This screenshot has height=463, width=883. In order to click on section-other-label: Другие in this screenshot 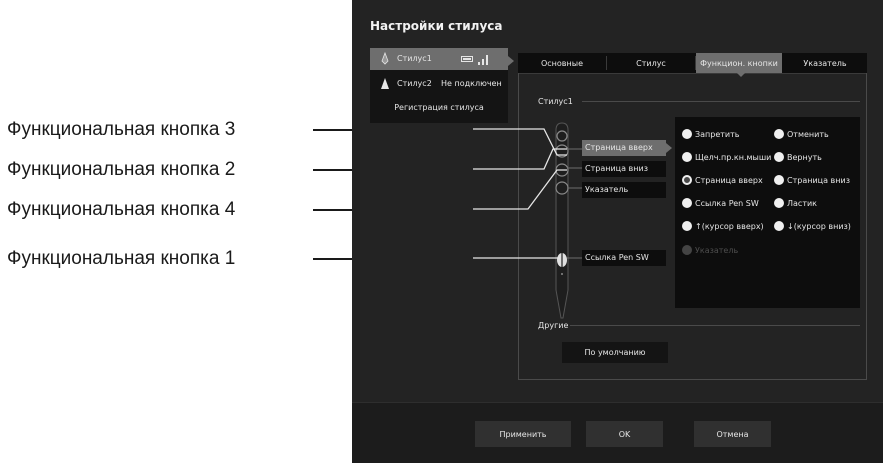, I will do `click(553, 325)`.